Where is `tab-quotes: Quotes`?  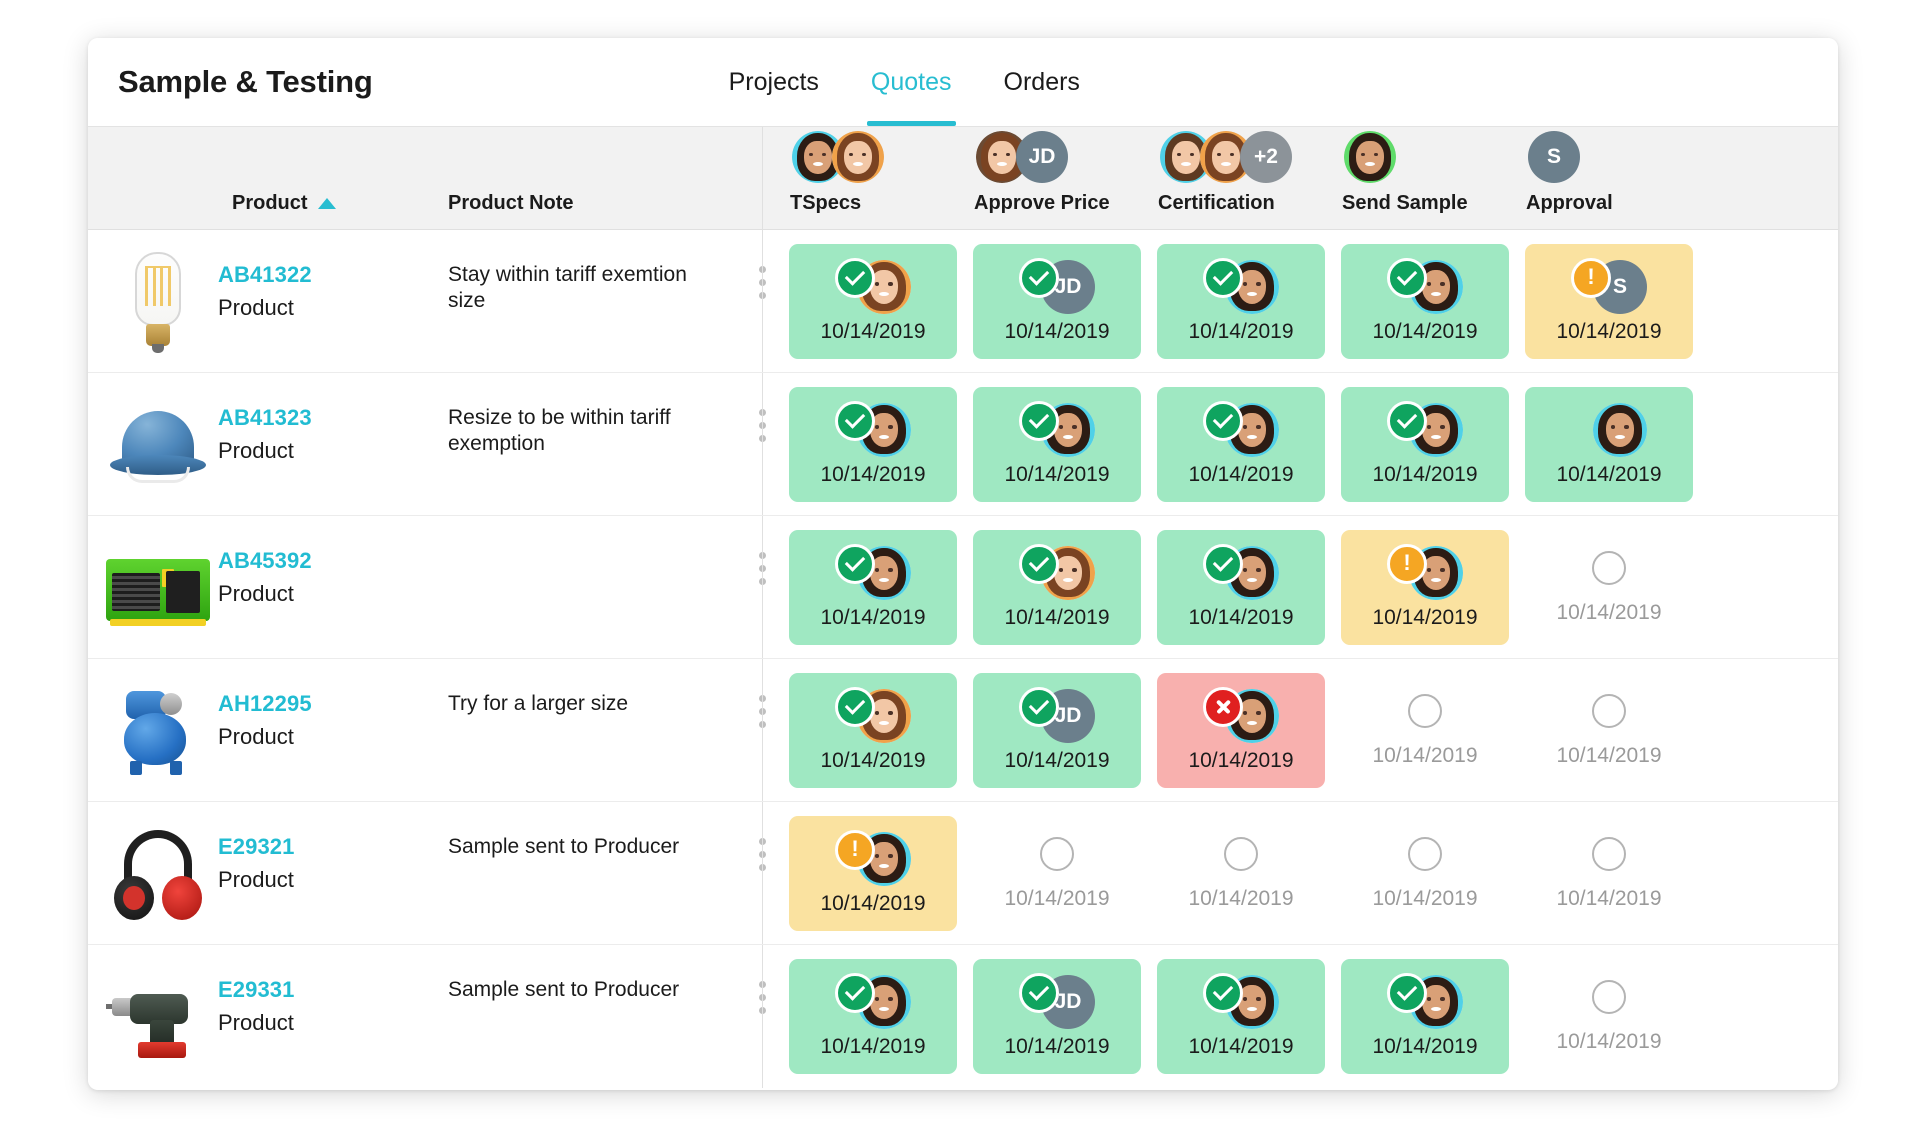
tab-quotes: Quotes is located at coordinates (911, 82).